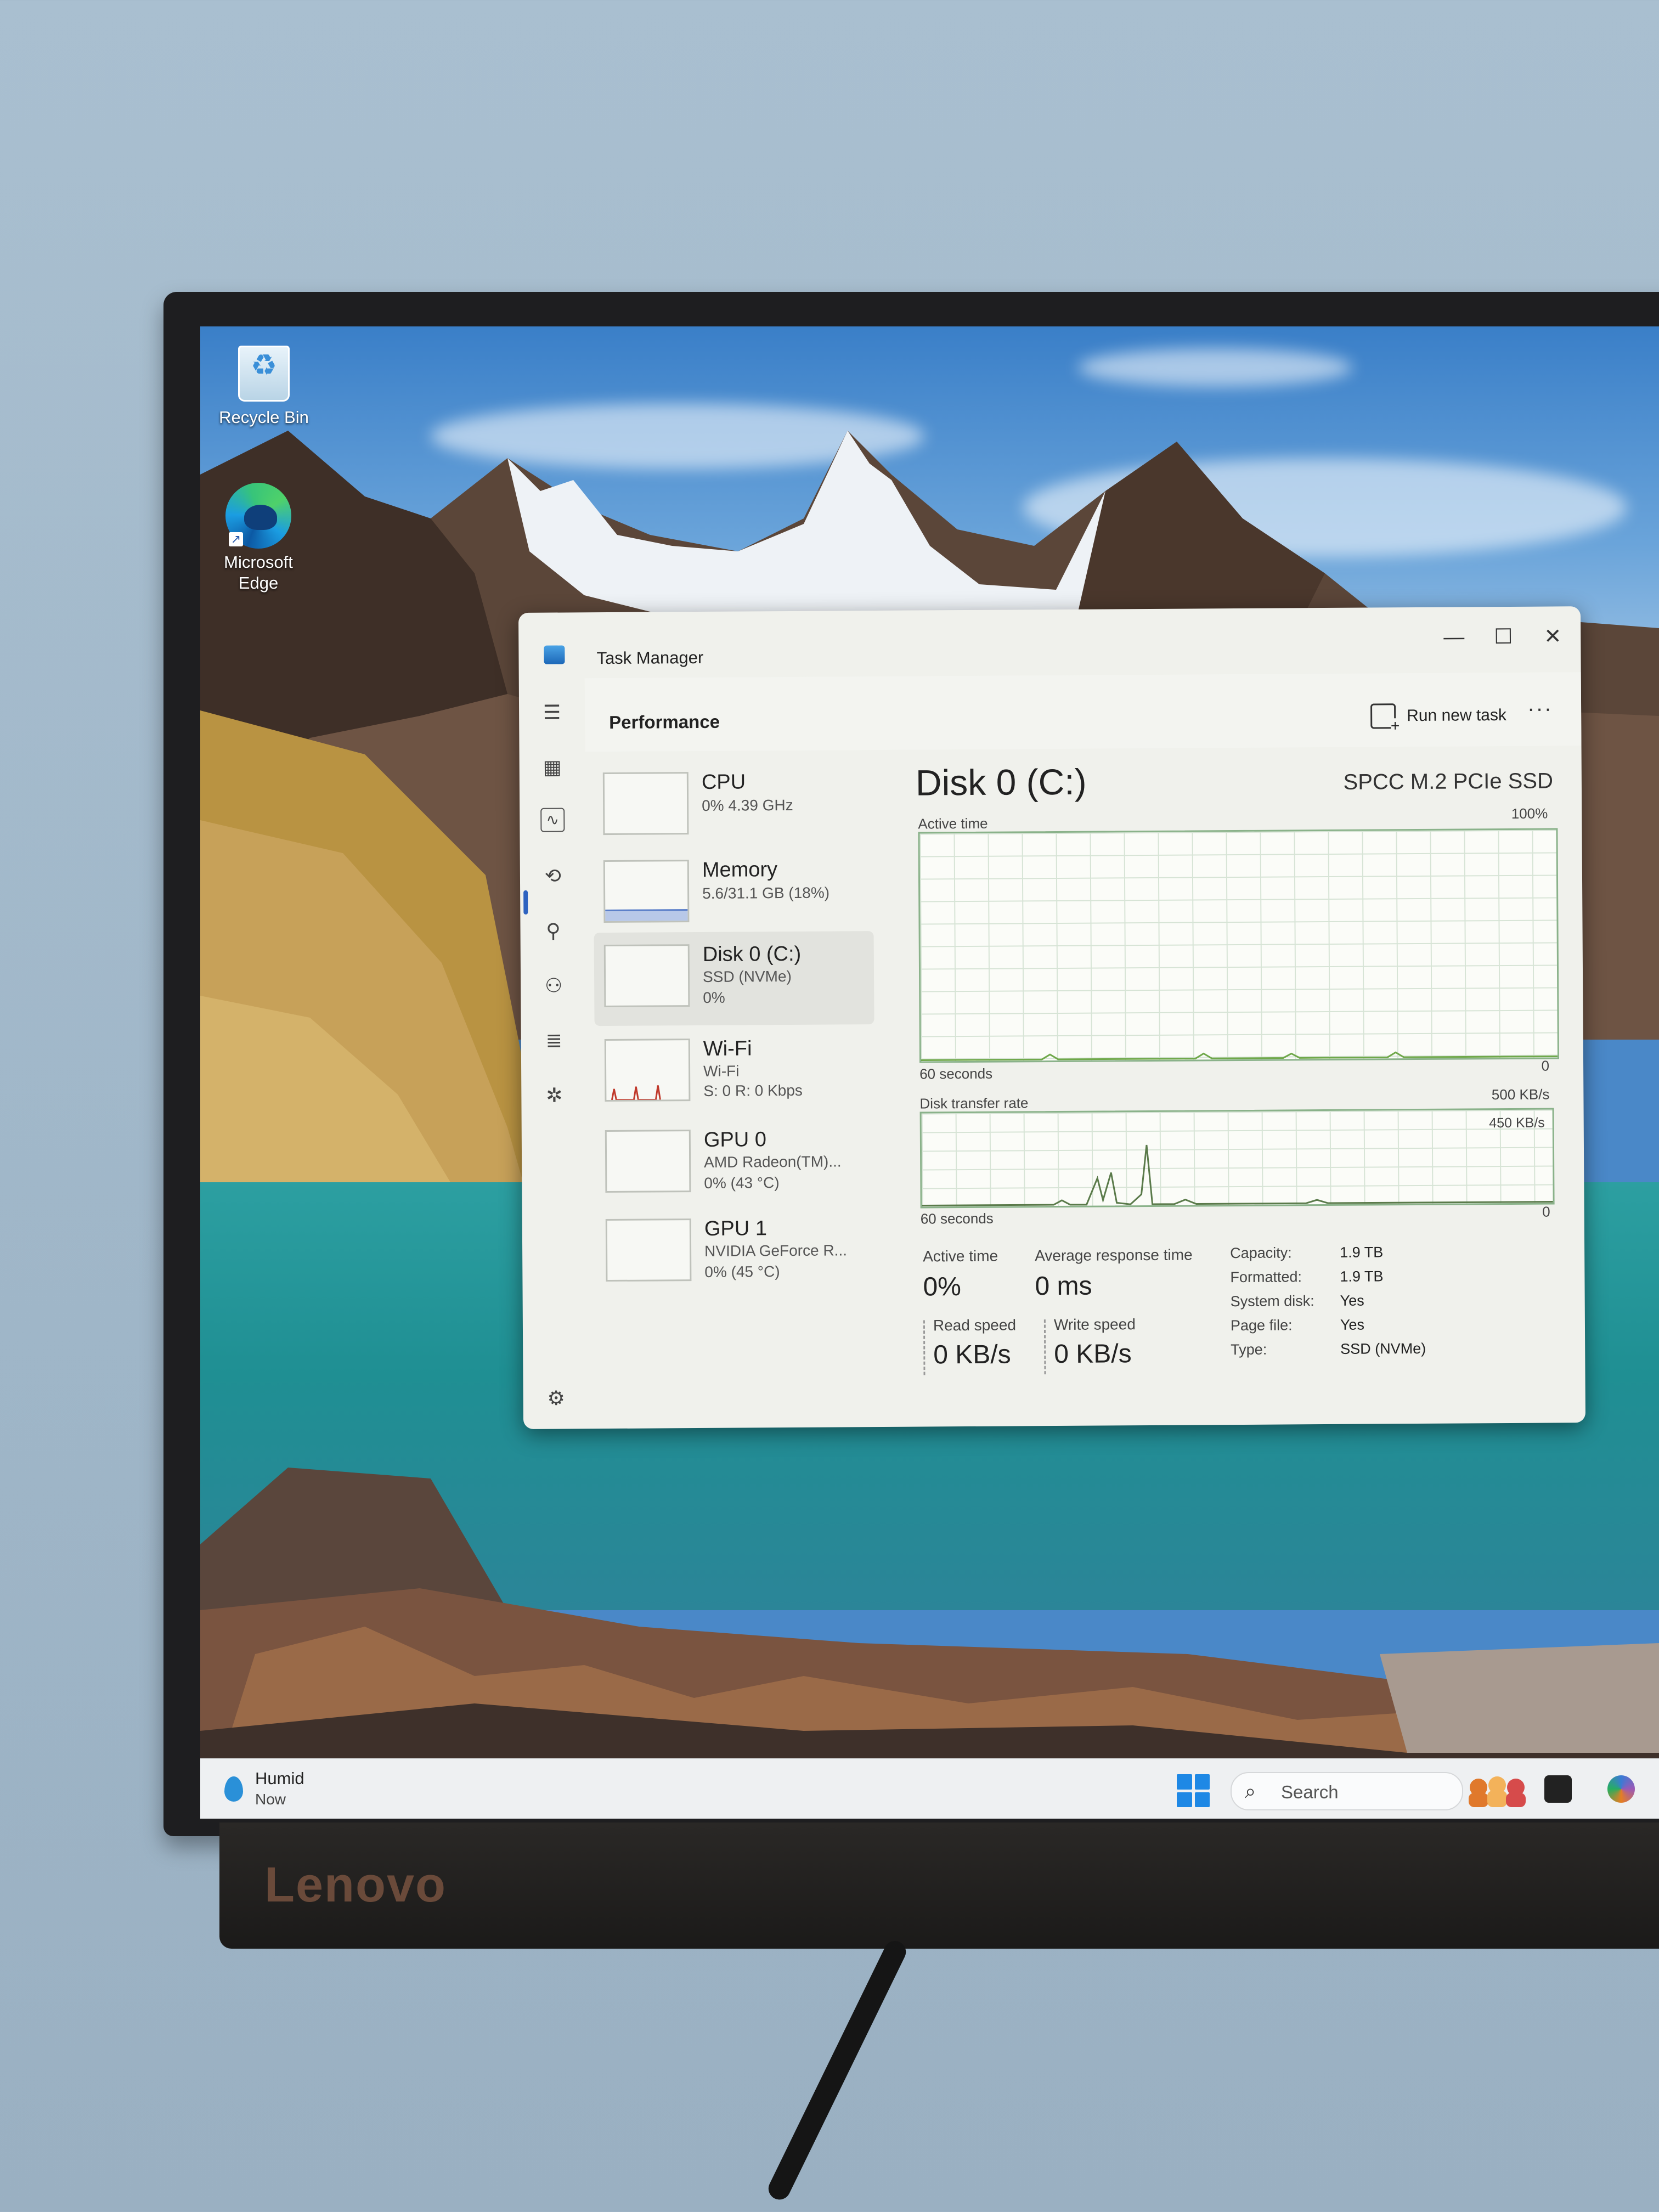 Image resolution: width=1659 pixels, height=2212 pixels. I want to click on active-time-value: 0%, so click(943, 1287).